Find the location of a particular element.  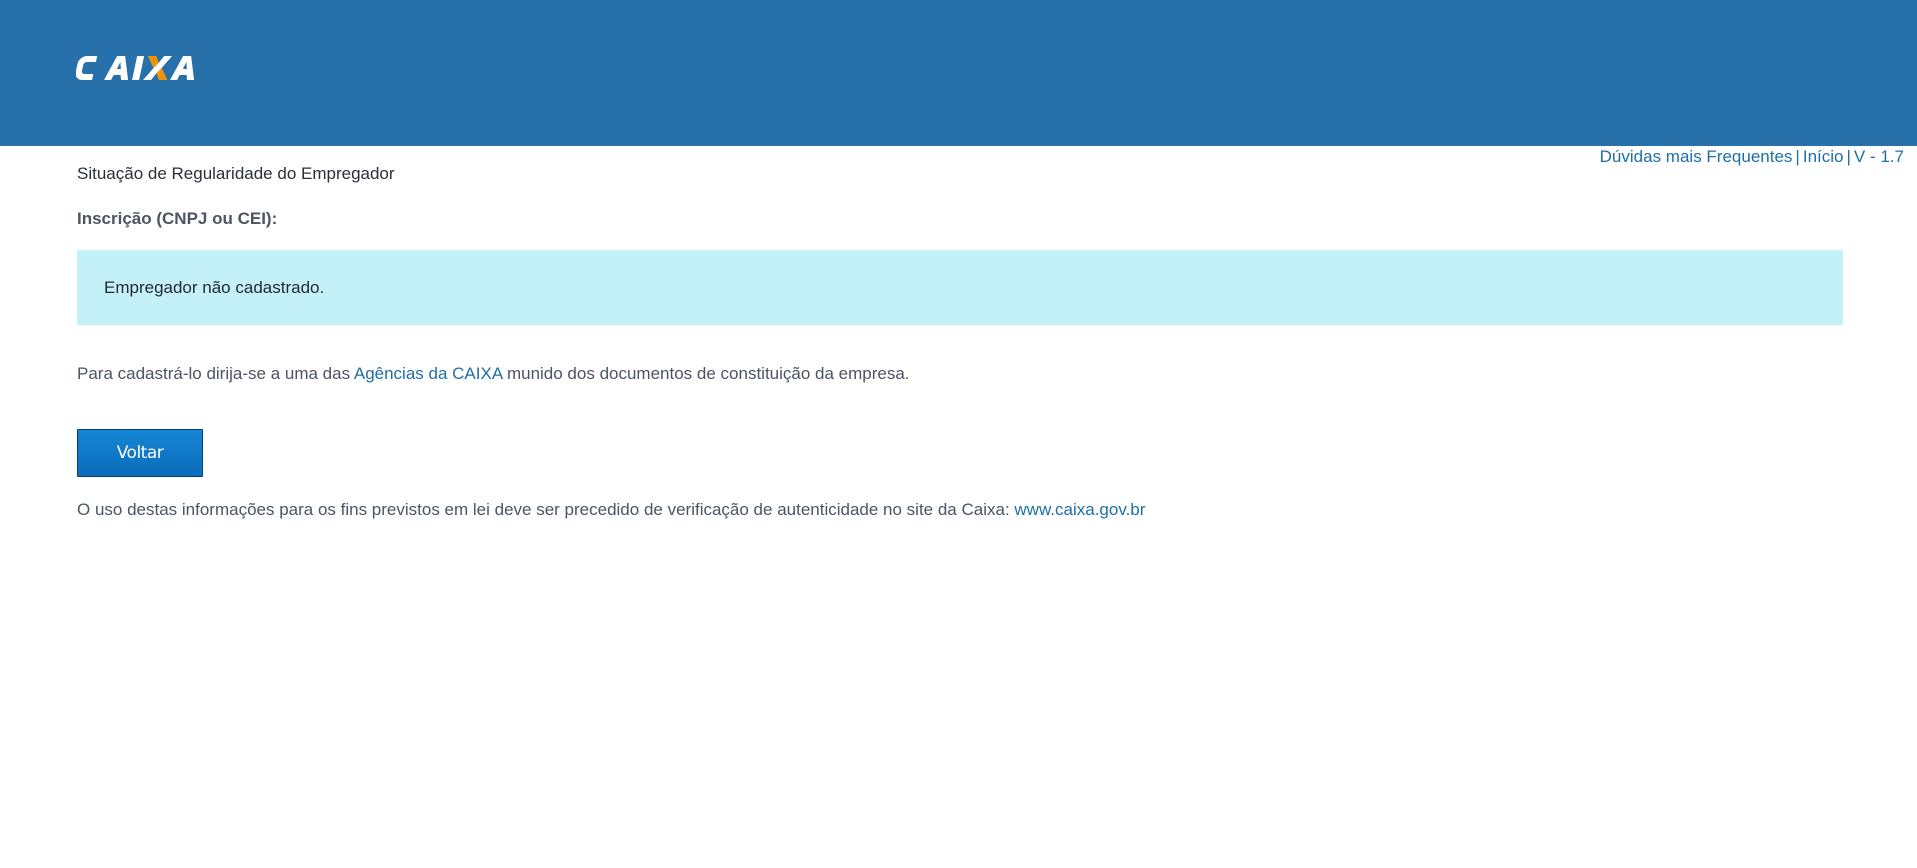

page-title: Situação de Regularidade do Empregador is located at coordinates (236, 173).